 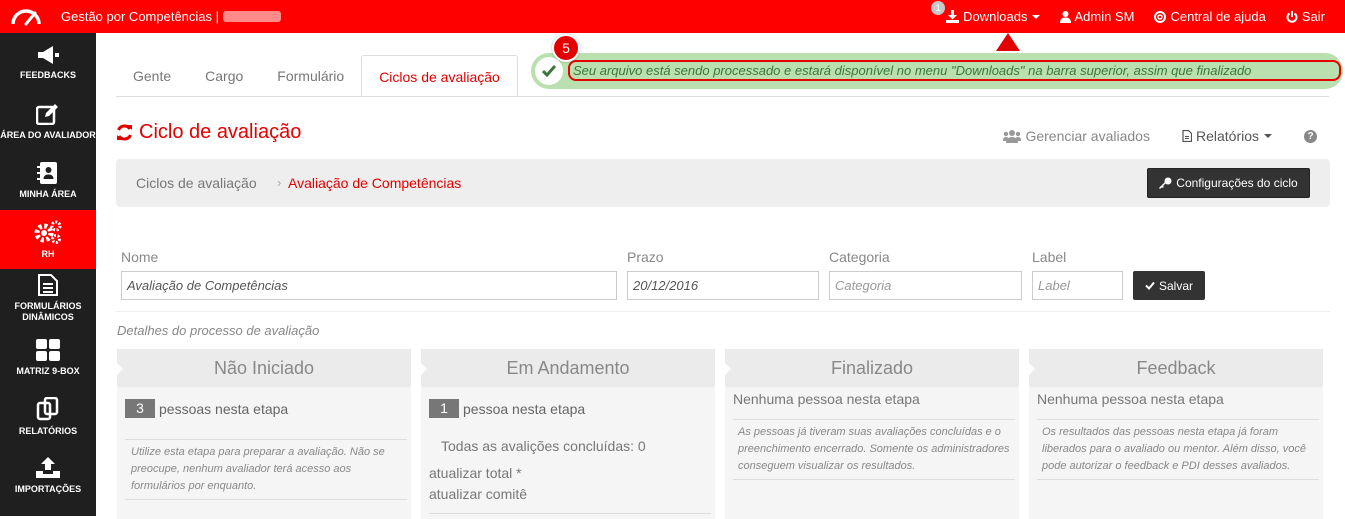 What do you see at coordinates (723, 285) in the screenshot?
I see `deadline-input: 20/12/2016` at bounding box center [723, 285].